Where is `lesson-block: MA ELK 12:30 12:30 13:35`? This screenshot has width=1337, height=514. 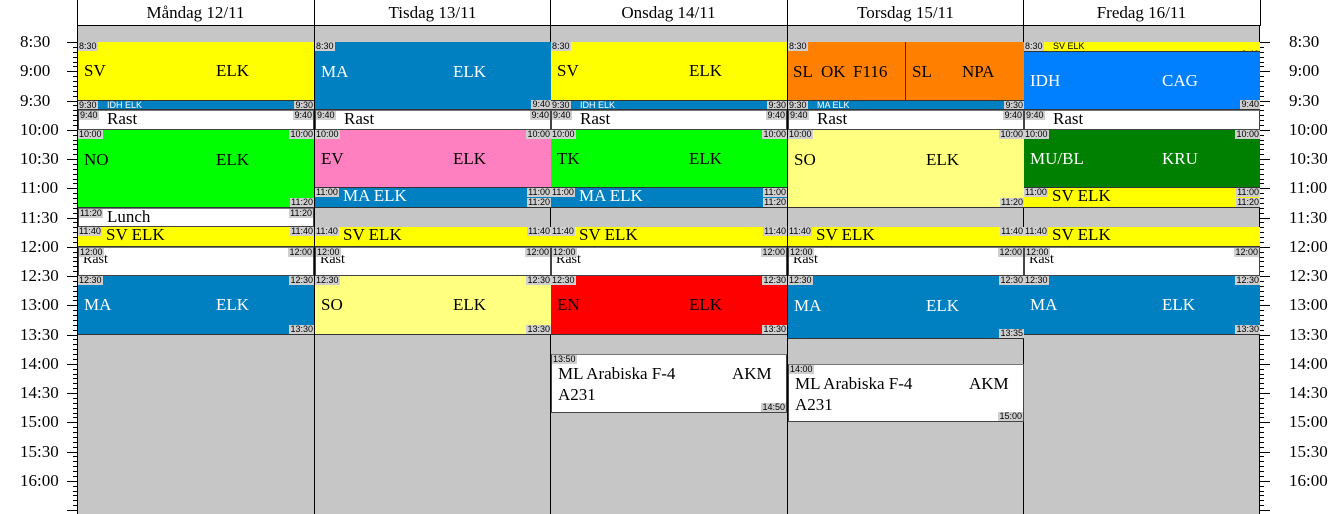 lesson-block: MA ELK 12:30 12:30 13:35 is located at coordinates (906, 308).